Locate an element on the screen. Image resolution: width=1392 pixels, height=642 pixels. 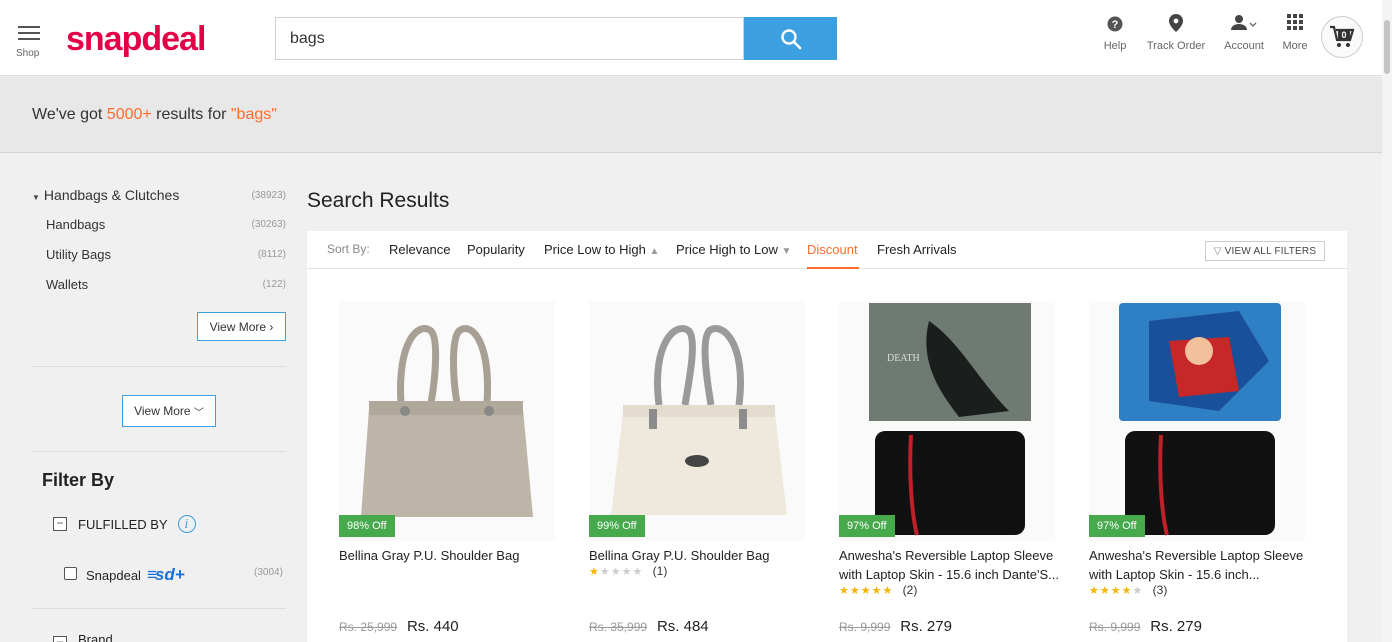
menu-icon is located at coordinates (29, 35).